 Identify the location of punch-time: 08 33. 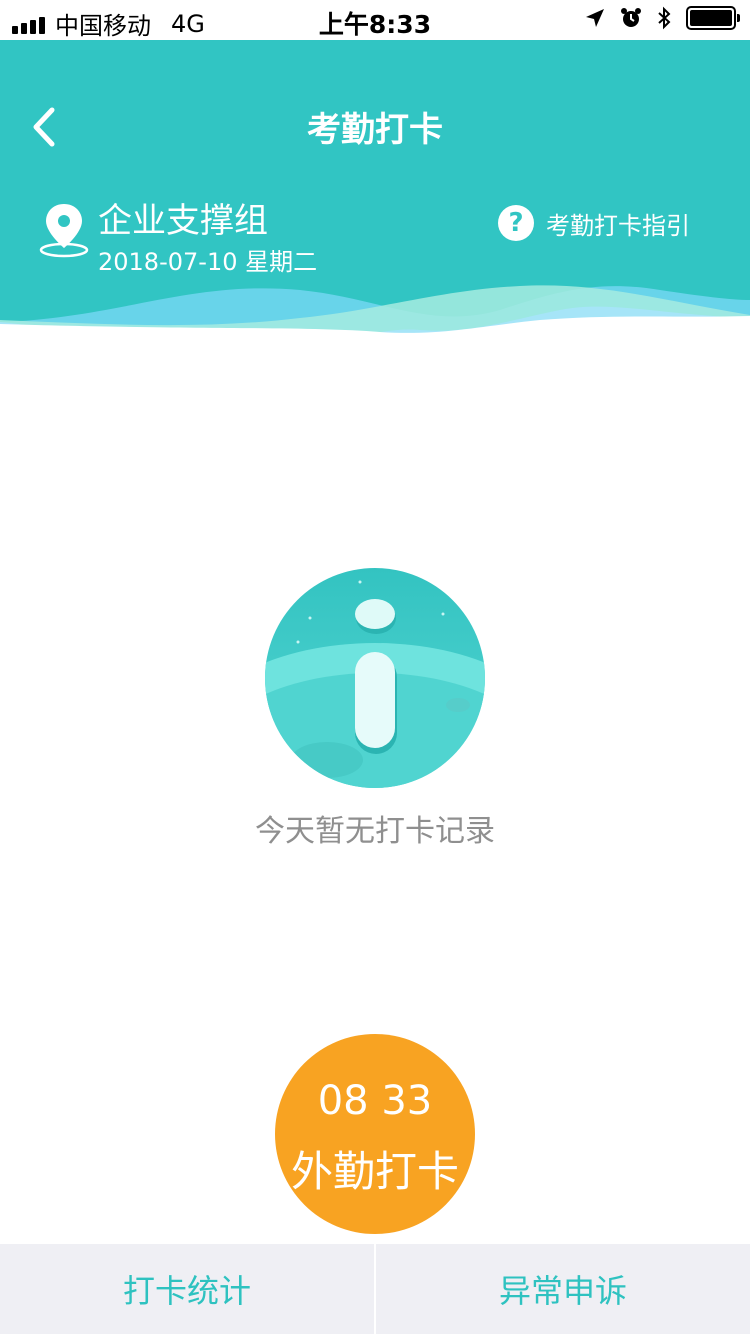
(375, 1101).